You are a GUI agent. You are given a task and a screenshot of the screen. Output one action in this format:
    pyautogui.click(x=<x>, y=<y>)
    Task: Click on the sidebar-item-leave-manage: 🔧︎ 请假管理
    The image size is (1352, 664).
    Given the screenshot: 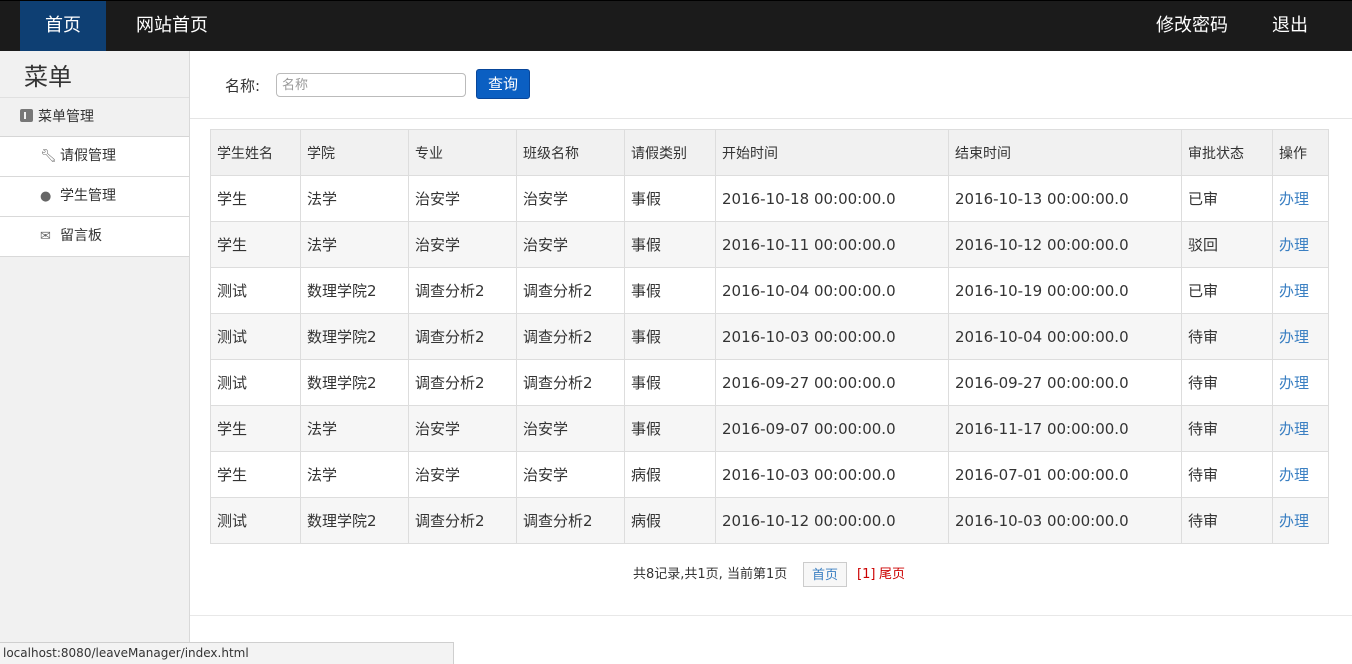 What is the action you would take?
    pyautogui.click(x=94, y=157)
    